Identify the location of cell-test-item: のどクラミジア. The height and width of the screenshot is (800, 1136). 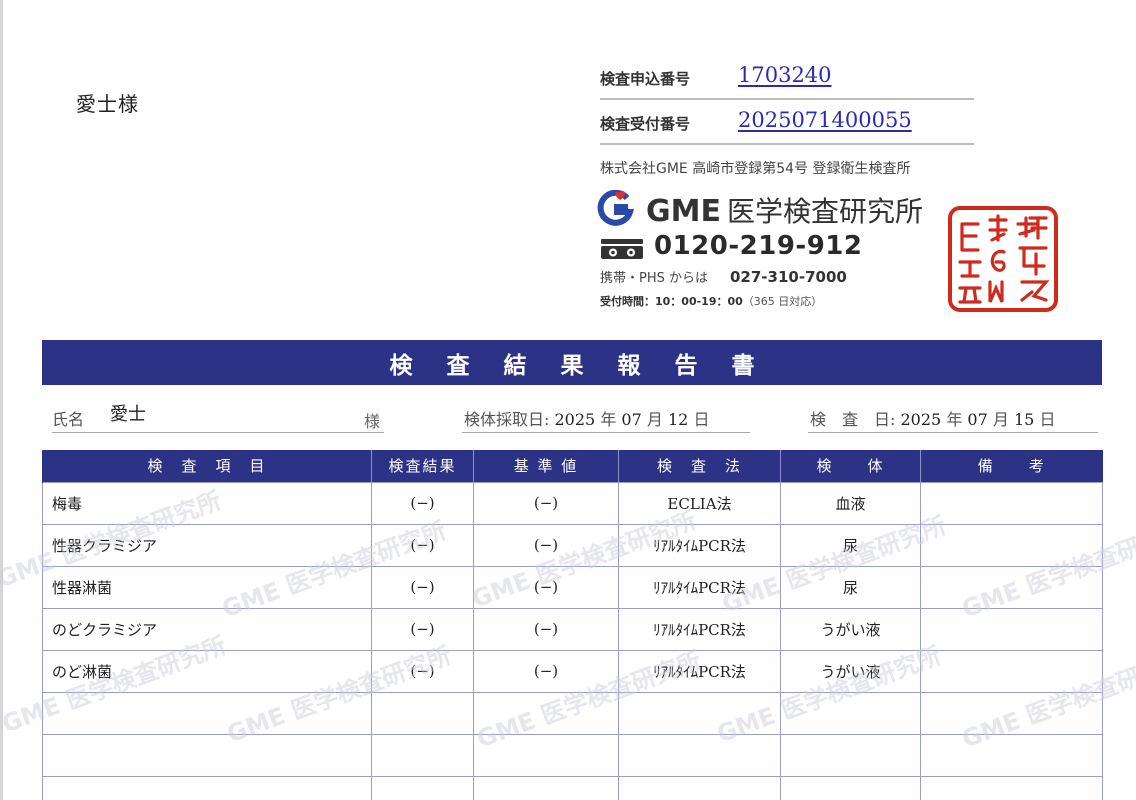
(207, 629).